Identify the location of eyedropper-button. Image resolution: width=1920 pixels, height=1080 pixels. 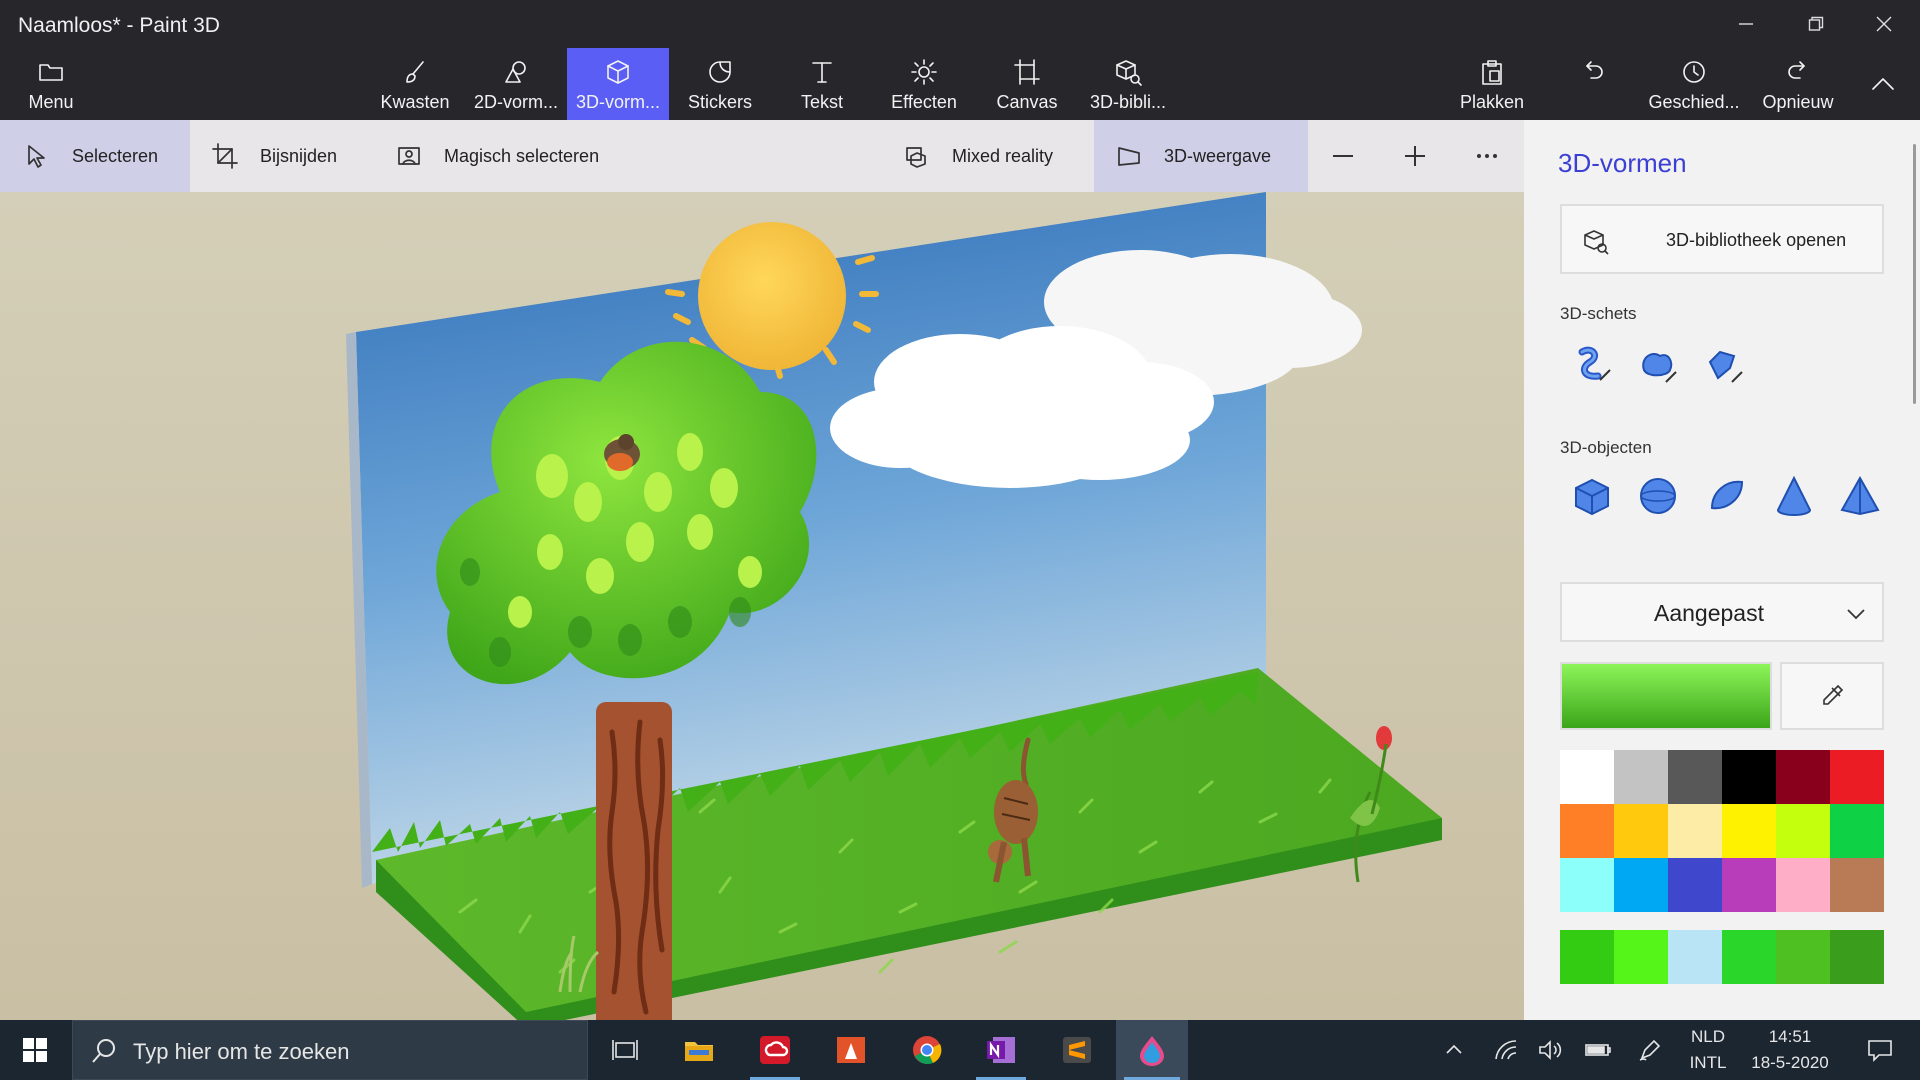
(1832, 696).